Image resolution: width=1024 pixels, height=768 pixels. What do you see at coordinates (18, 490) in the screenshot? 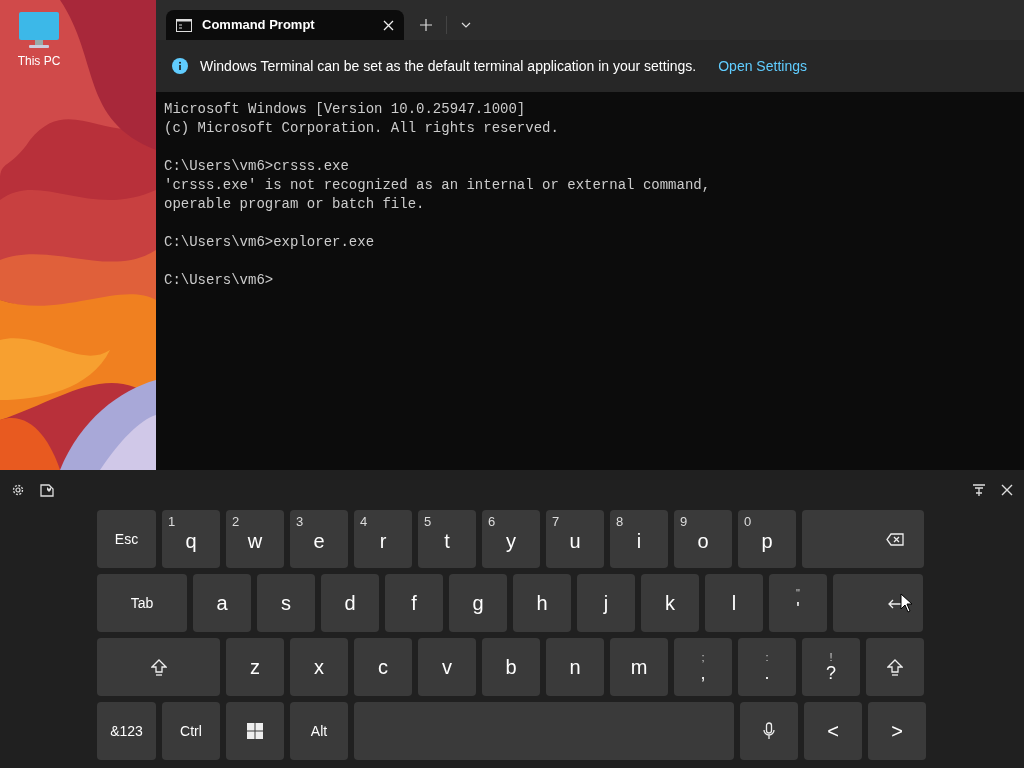
I see `settings-icon` at bounding box center [18, 490].